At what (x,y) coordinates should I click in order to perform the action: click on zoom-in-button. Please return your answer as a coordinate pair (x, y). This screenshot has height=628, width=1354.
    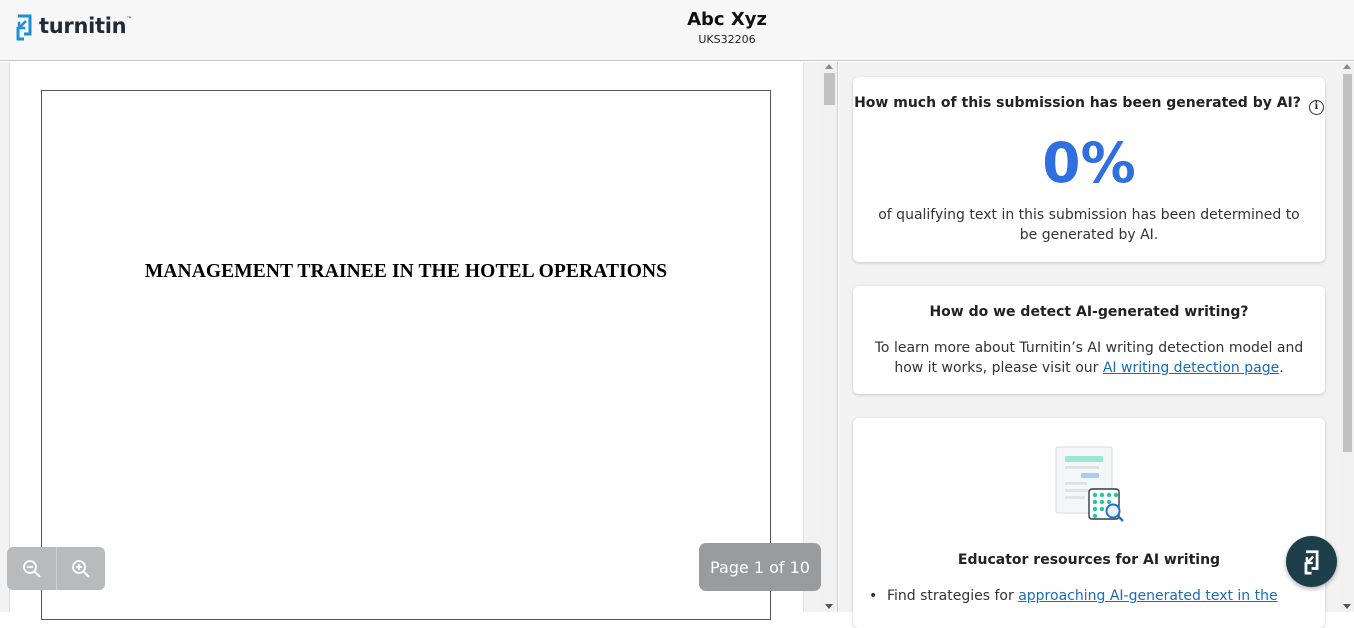
    Looking at the image, I should click on (80, 568).